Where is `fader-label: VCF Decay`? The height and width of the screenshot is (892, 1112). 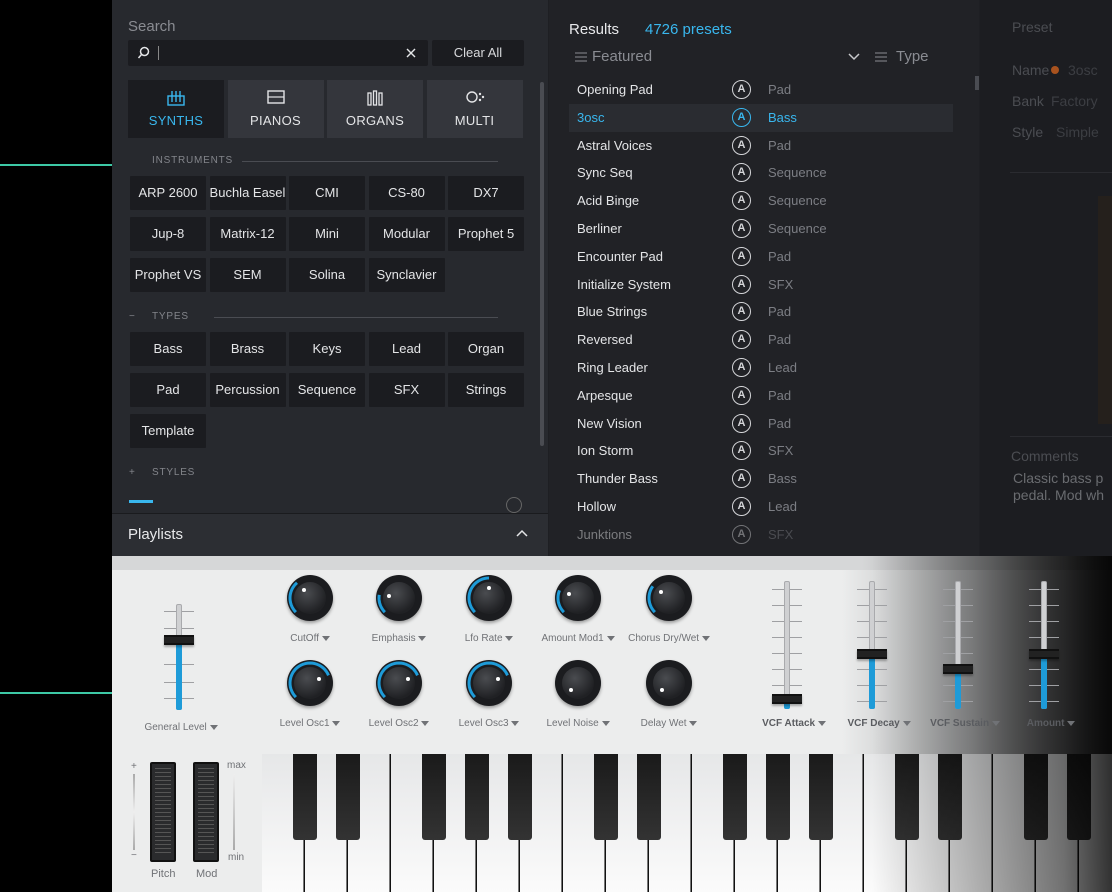
fader-label: VCF Decay is located at coordinates (879, 723).